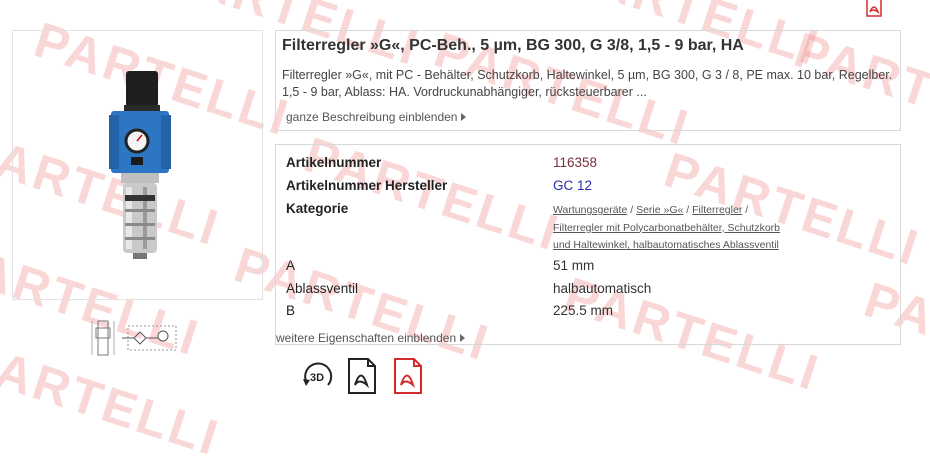 The image size is (930, 467). I want to click on pdf-download-icon, so click(874, 9).